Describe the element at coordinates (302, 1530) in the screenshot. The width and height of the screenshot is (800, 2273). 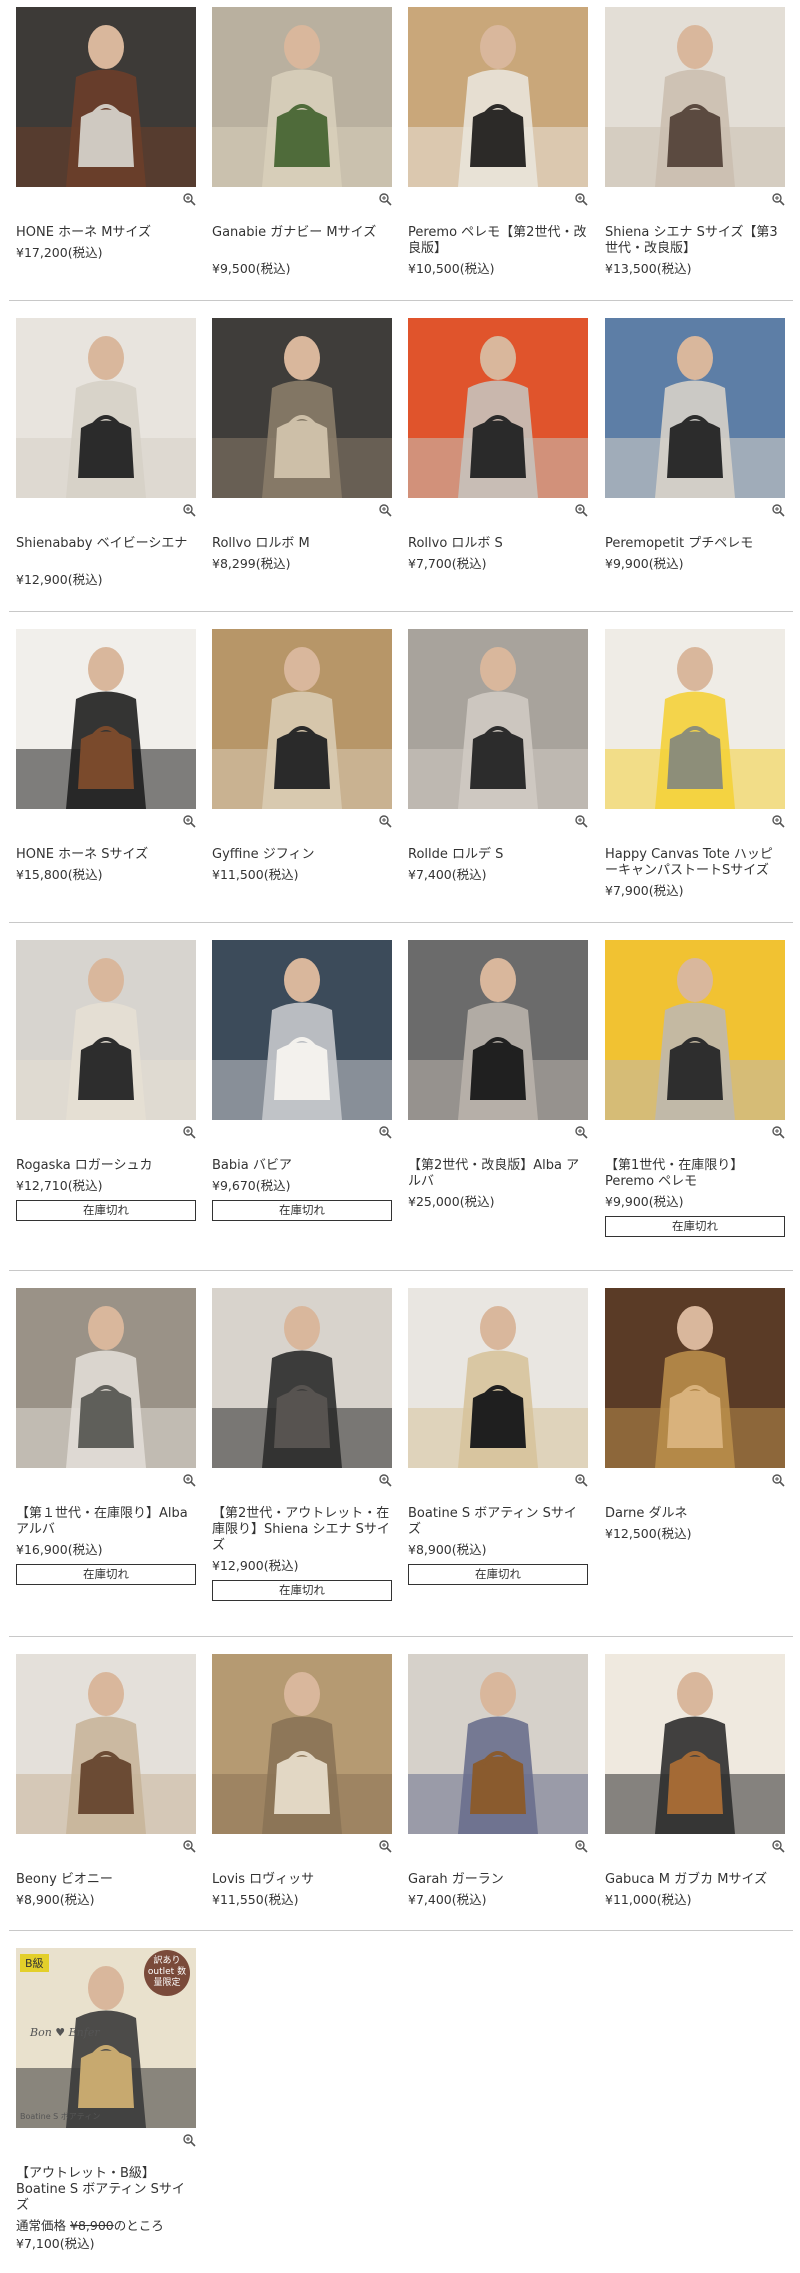
I see `product-name: 【第2世代・アウトレット・在庫限り】Shiena シエナ Sサイズ` at that location.